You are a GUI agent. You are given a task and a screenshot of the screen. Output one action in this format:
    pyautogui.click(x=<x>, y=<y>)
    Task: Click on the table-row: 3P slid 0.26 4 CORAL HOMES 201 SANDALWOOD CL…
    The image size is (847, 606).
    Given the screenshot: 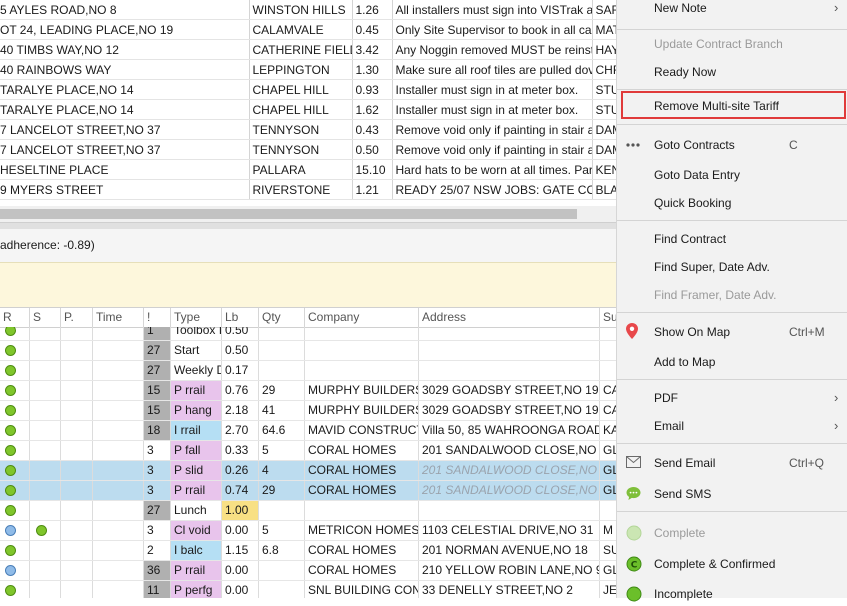 What is the action you would take?
    pyautogui.click(x=308, y=471)
    